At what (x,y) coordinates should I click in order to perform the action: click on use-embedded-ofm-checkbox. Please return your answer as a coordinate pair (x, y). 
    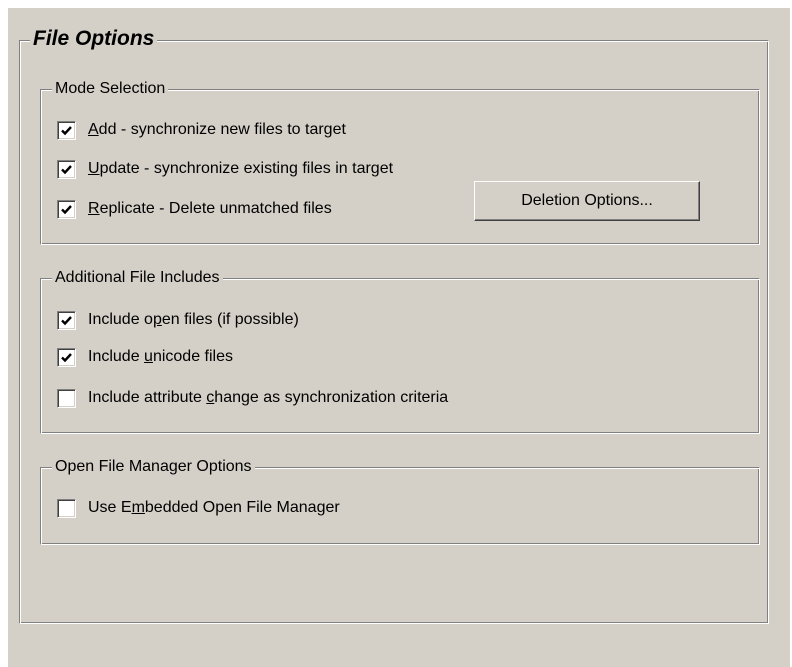
    Looking at the image, I should click on (66, 508).